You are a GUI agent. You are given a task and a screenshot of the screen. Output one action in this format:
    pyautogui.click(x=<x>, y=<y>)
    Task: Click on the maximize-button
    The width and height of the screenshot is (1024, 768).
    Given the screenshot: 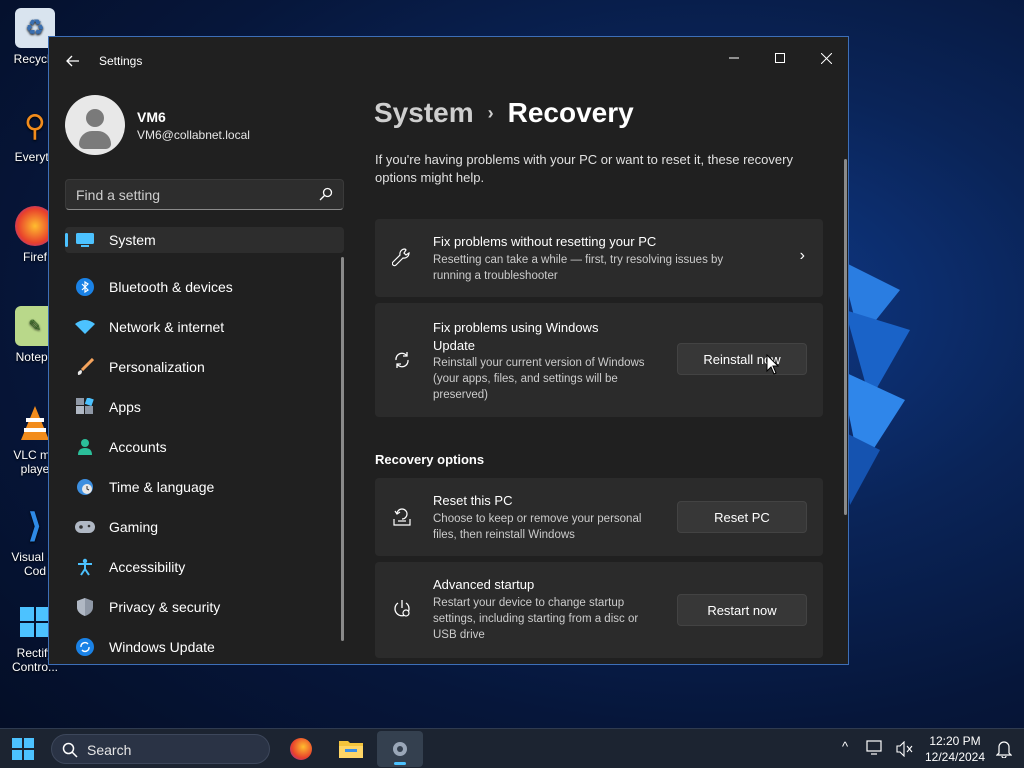 What is the action you would take?
    pyautogui.click(x=780, y=58)
    